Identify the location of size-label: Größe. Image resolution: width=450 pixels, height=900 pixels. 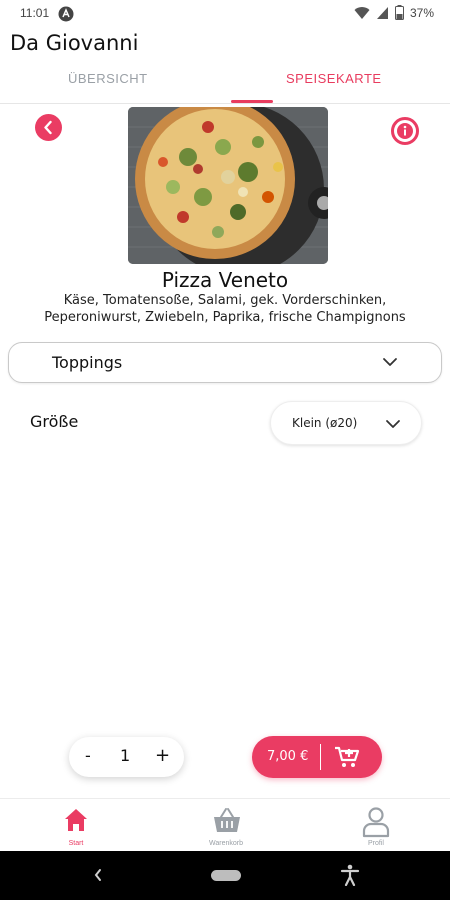
(54, 421).